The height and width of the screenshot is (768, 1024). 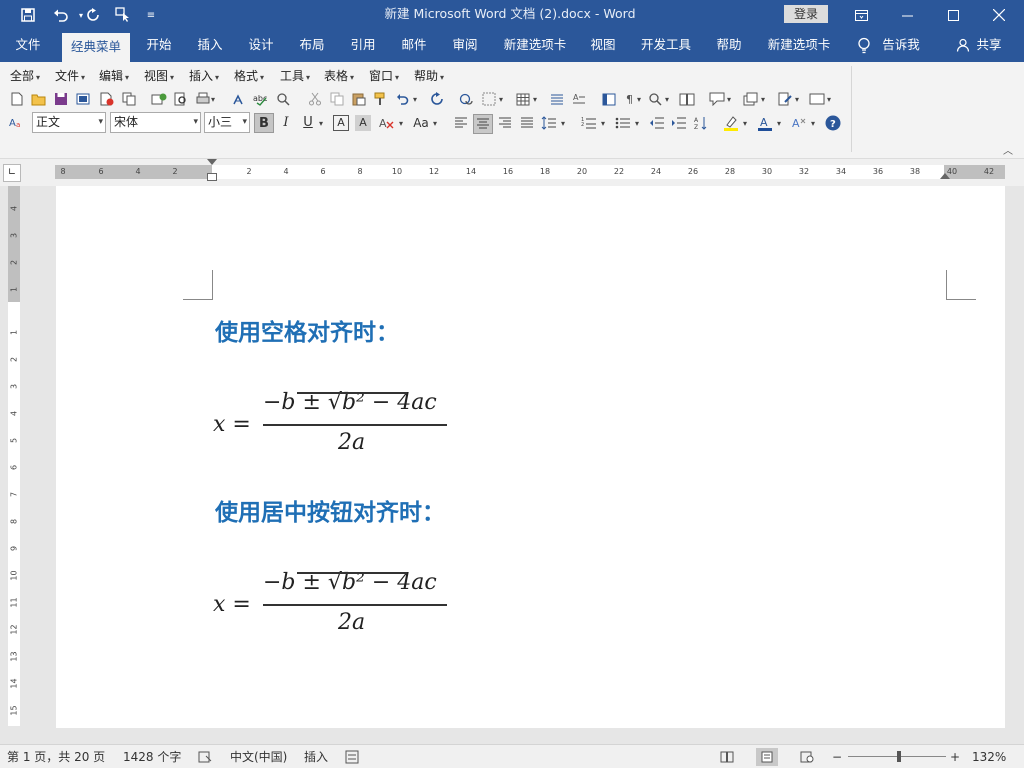 I want to click on minimize-icon, so click(x=907, y=15).